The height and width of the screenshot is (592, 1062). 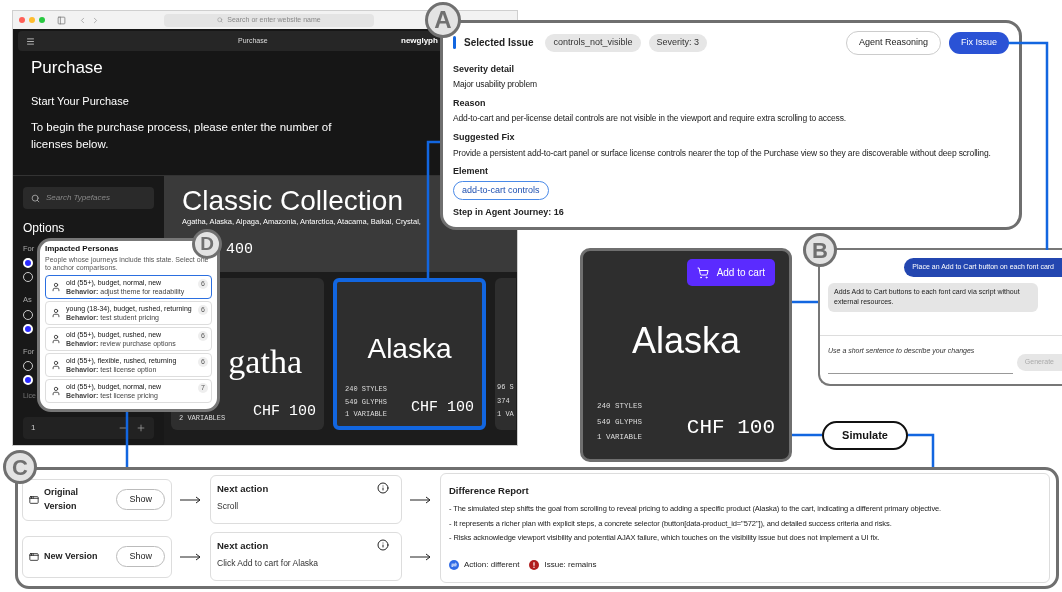 I want to click on sidebar-icon, so click(x=61, y=20).